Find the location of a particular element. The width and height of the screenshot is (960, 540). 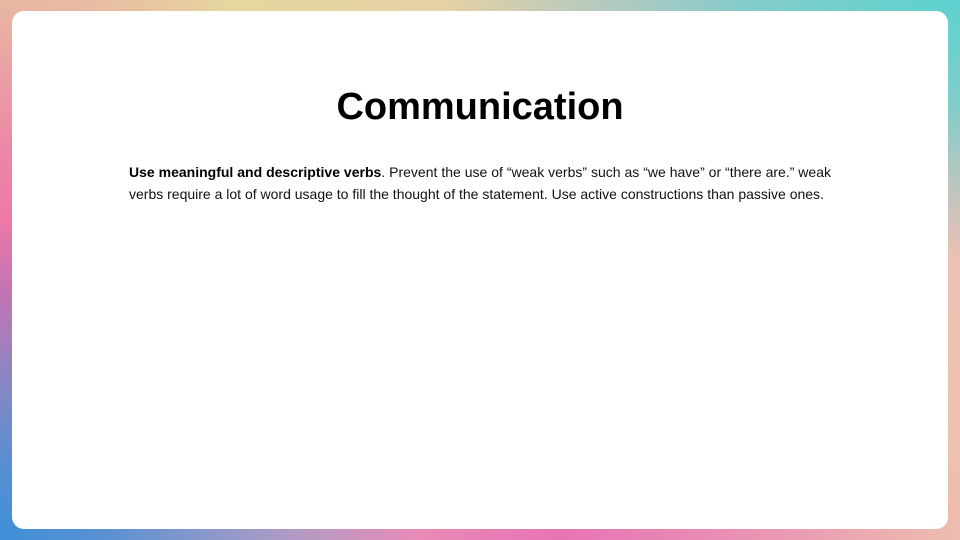

slide-title: Communication is located at coordinates (480, 107).